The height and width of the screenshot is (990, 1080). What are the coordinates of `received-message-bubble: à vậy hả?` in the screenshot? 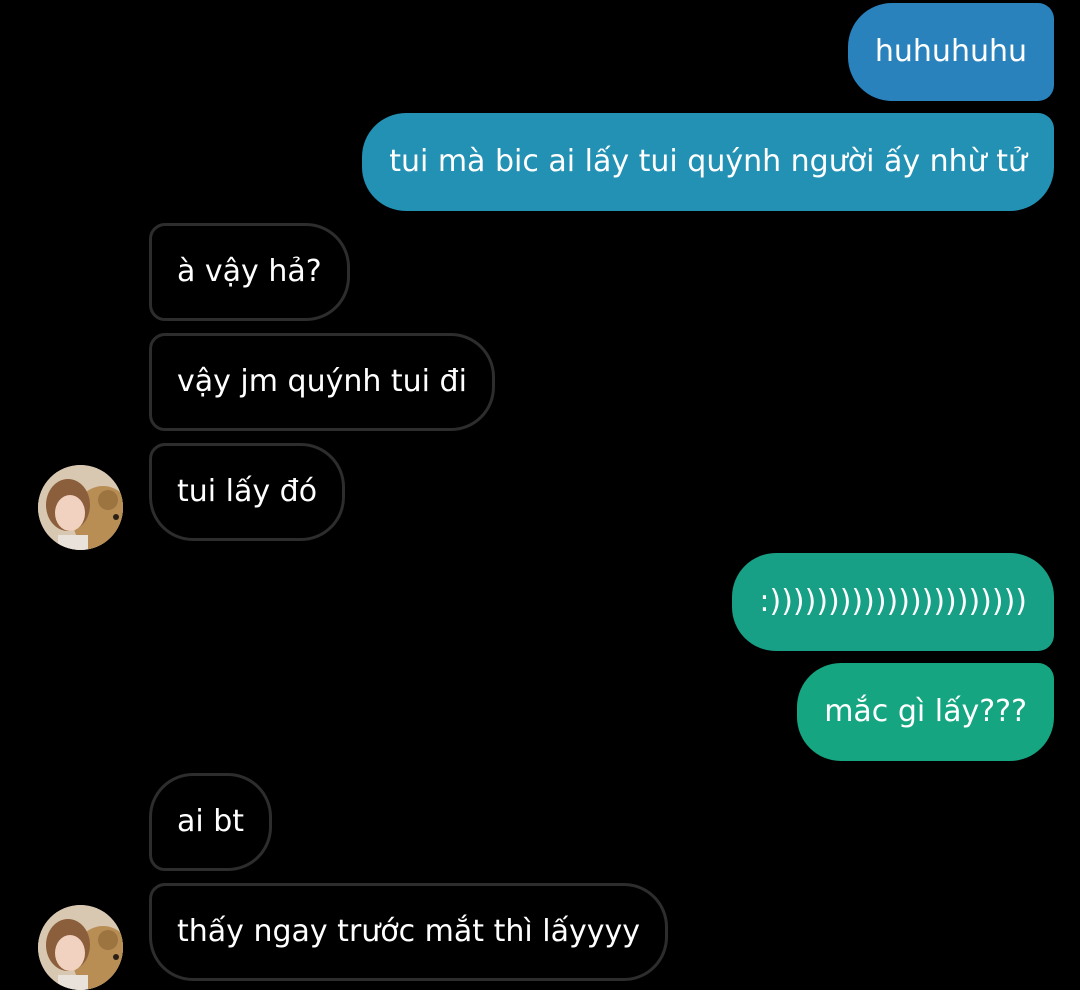 It's located at (249, 272).